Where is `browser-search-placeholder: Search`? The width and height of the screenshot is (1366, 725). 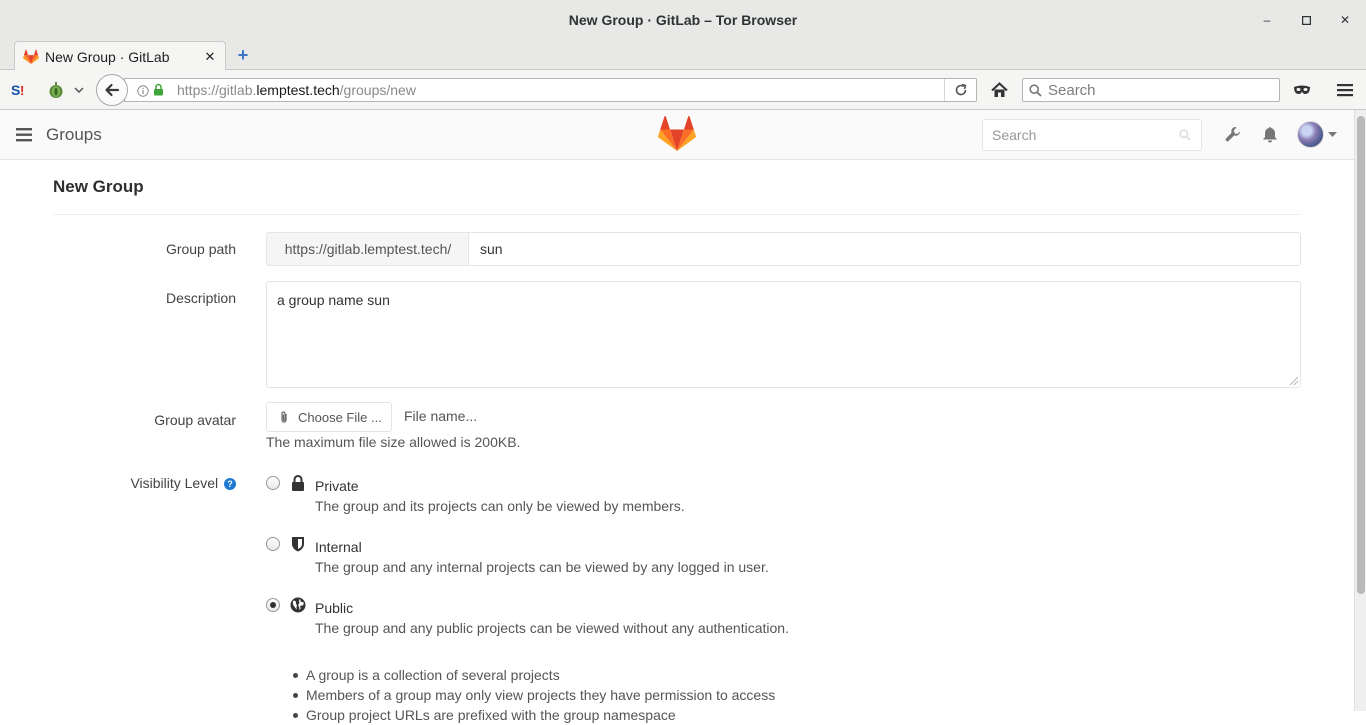 browser-search-placeholder: Search is located at coordinates (1072, 90).